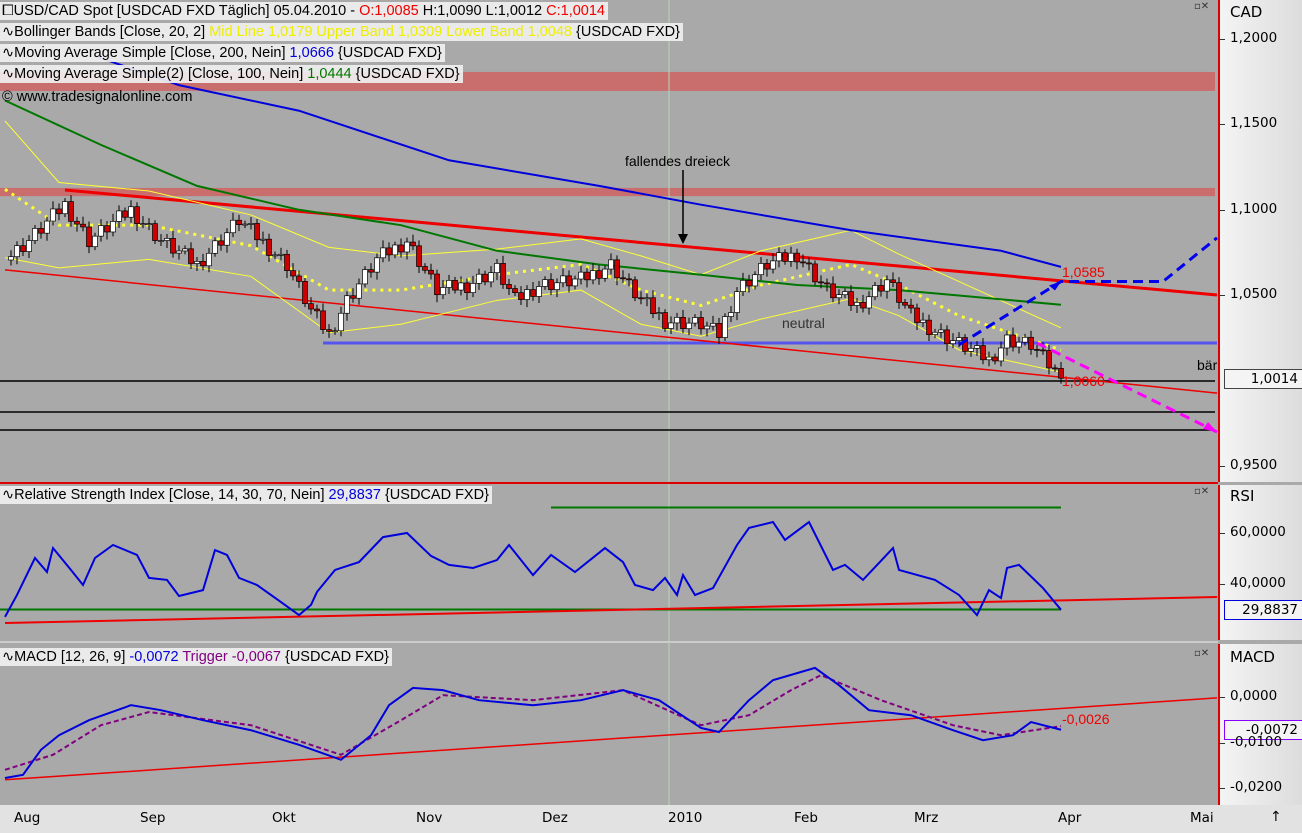  What do you see at coordinates (533, 315) in the screenshot?
I see `bollinger-lower-band` at bounding box center [533, 315].